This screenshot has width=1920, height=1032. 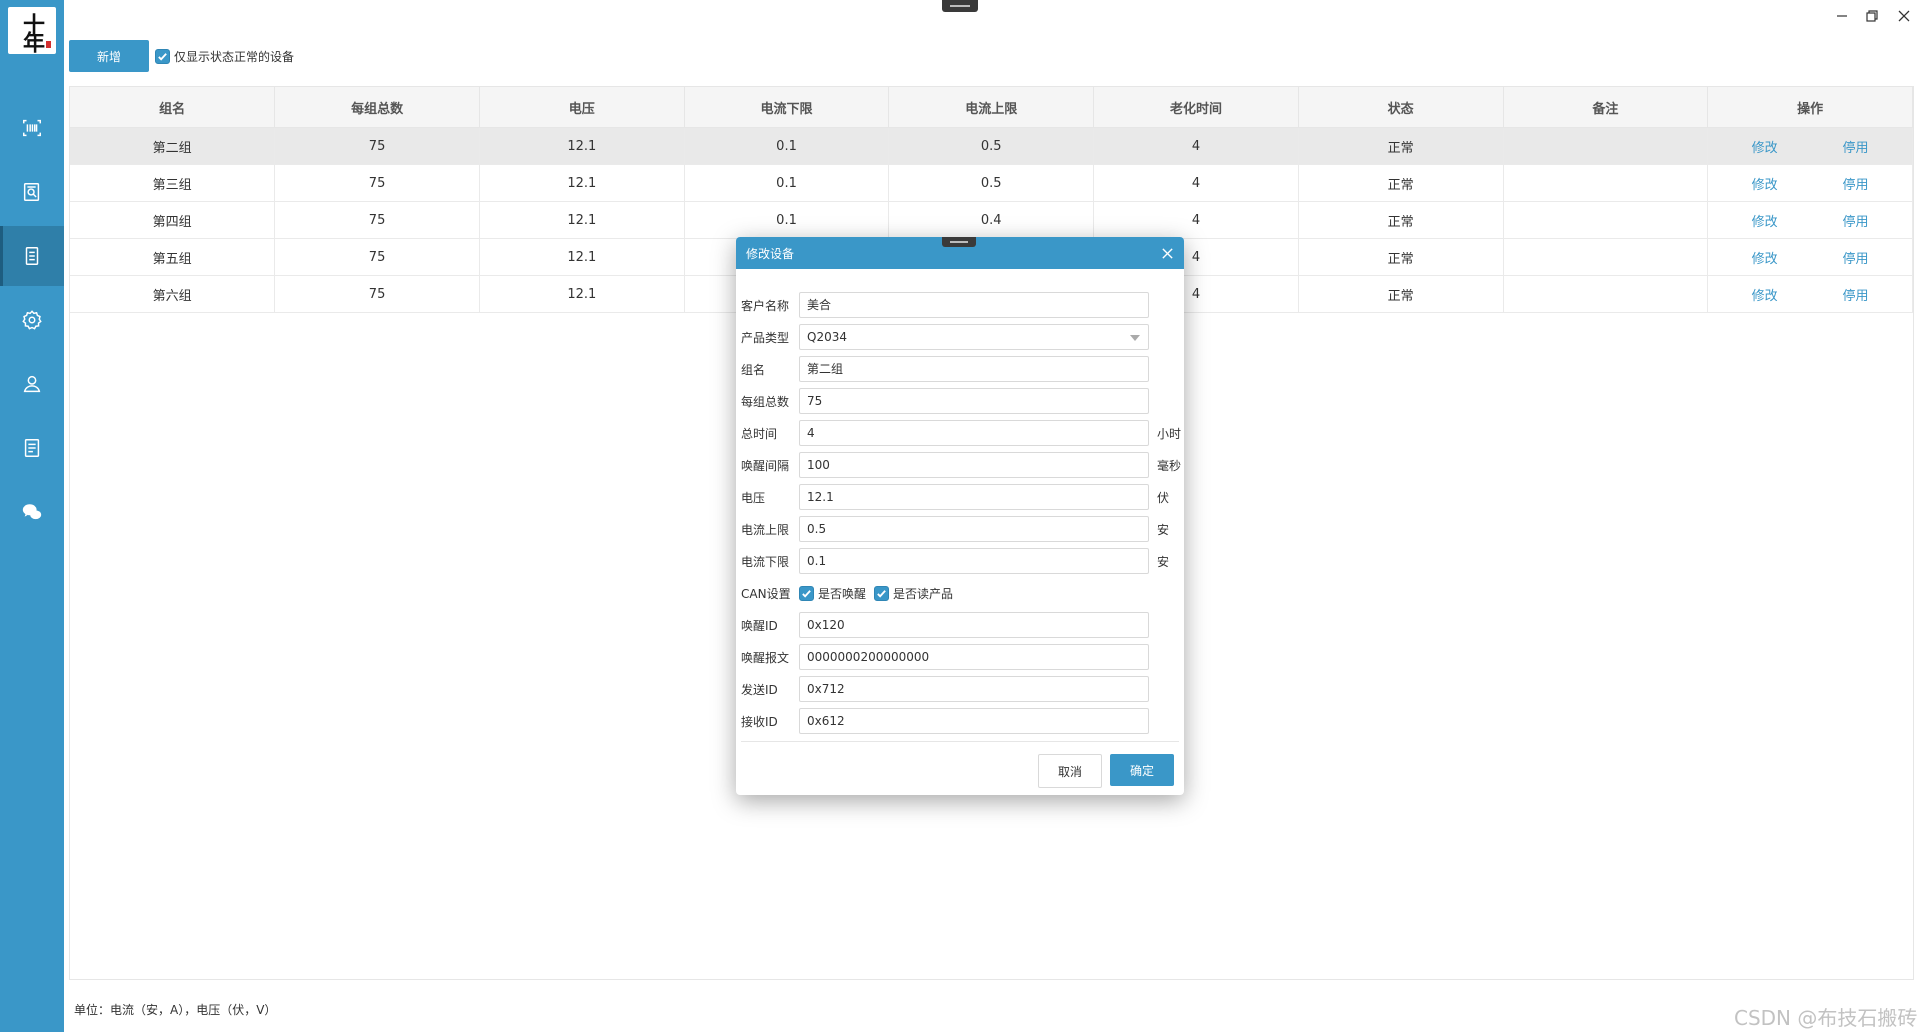 I want to click on voltage-label: 电压, so click(x=753, y=497).